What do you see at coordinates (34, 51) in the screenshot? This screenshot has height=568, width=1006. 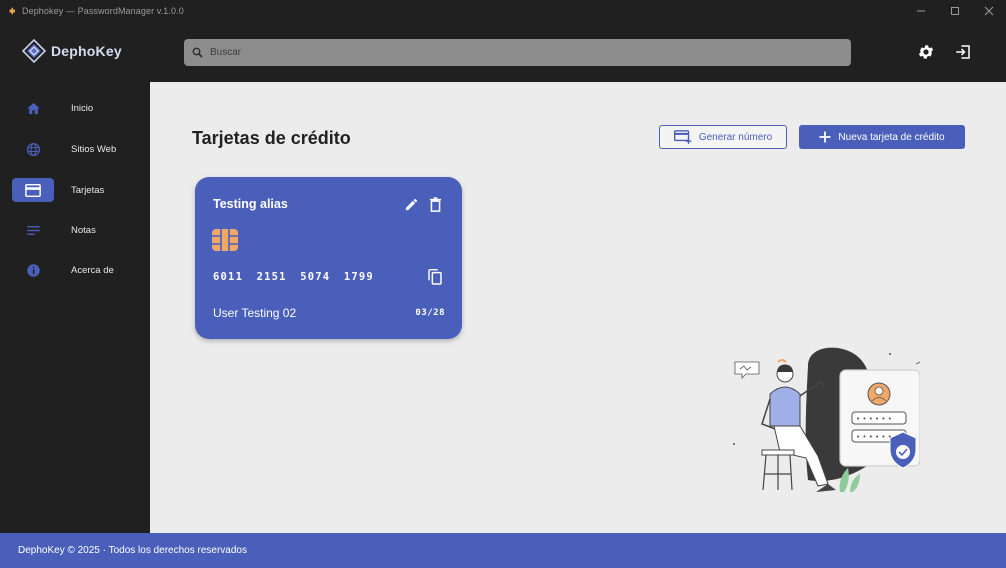 I see `logo-icon` at bounding box center [34, 51].